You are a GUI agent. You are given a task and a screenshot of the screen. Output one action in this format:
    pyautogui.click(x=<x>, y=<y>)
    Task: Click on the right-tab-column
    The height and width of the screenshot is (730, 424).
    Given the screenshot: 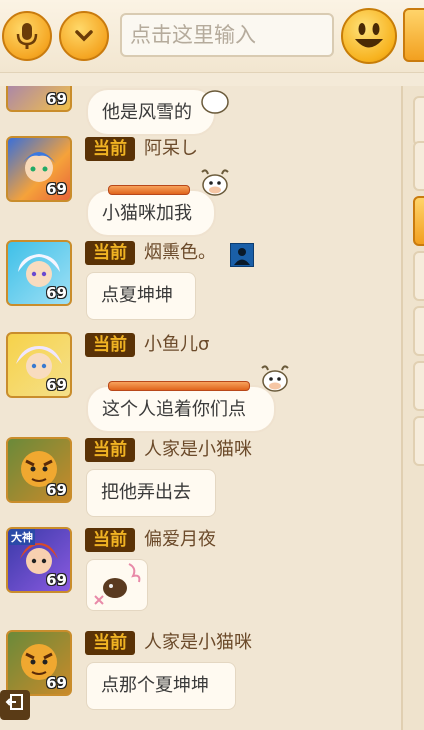 What is the action you would take?
    pyautogui.click(x=413, y=408)
    